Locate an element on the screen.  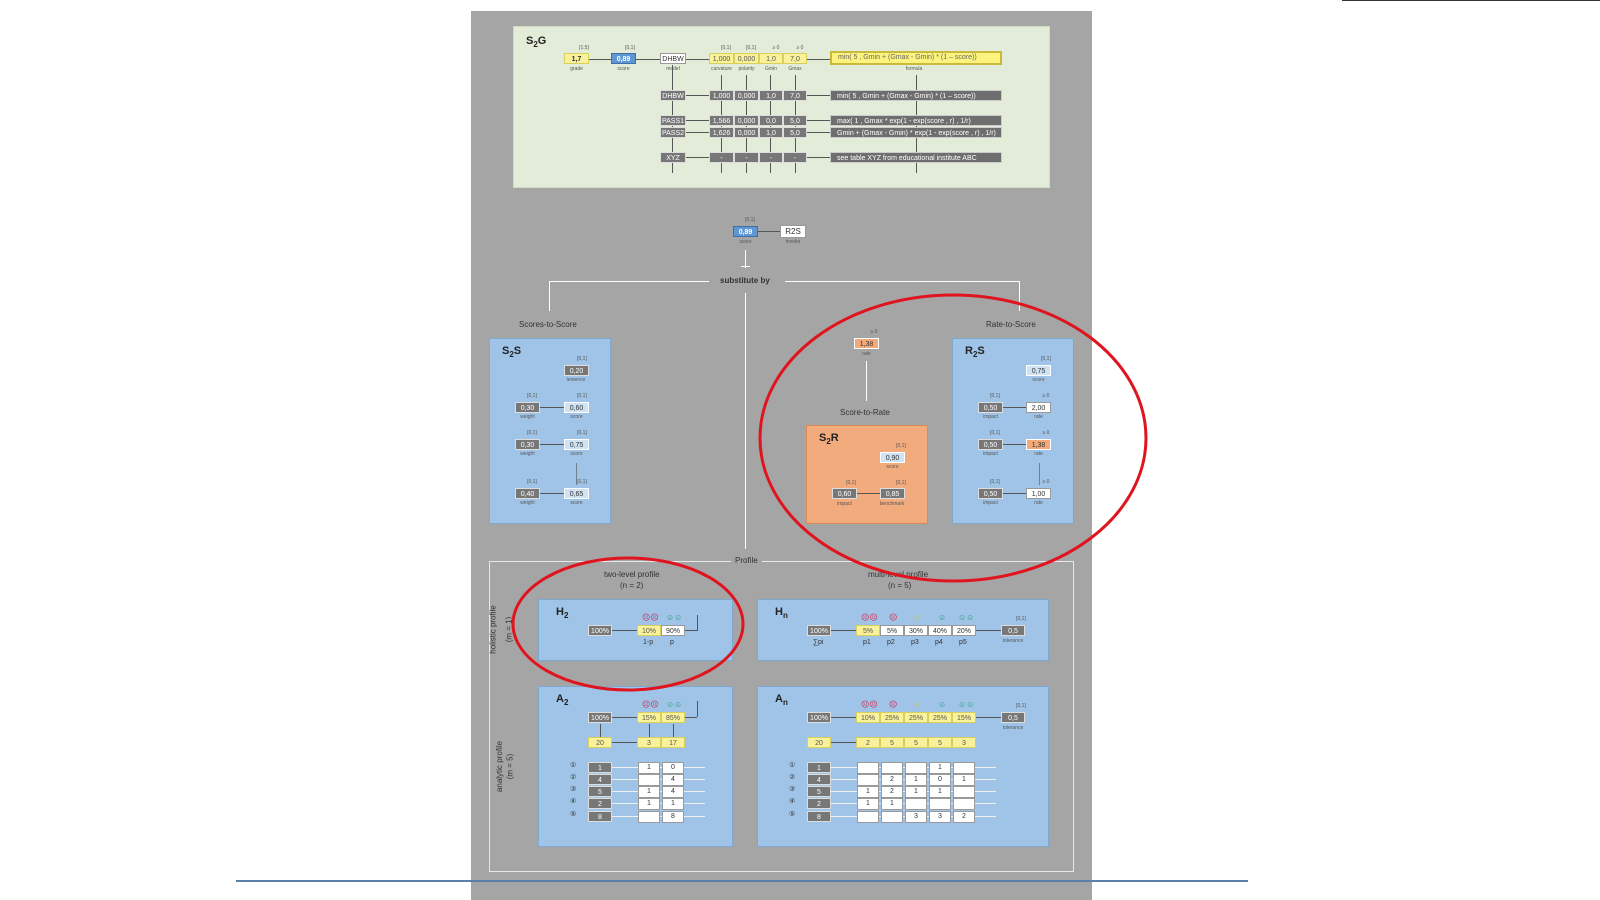
annotation-circle-h2 is located at coordinates (628, 624).